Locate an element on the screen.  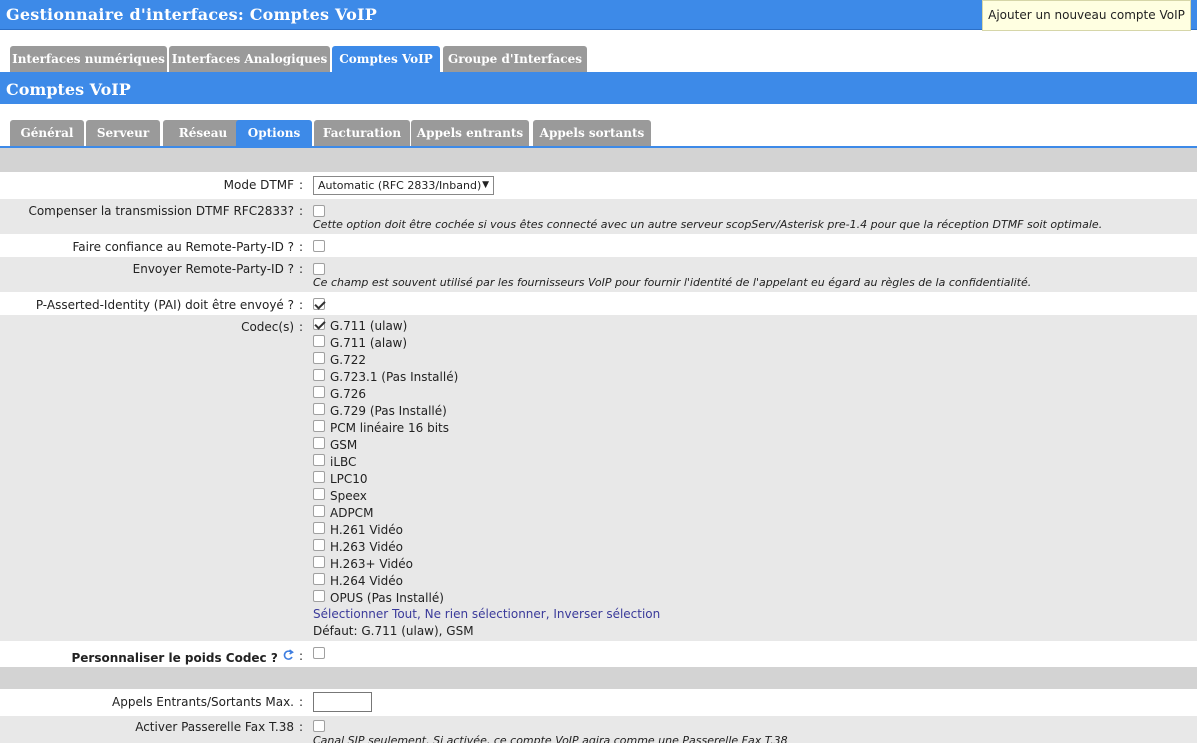
compensate-checkbox is located at coordinates (319, 210).